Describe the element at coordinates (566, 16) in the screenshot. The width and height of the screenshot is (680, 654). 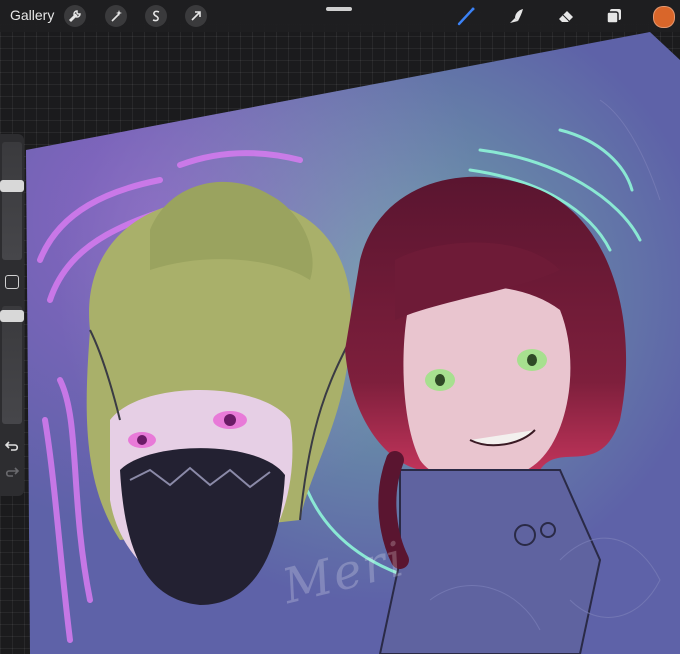
I see `eraser-icon` at that location.